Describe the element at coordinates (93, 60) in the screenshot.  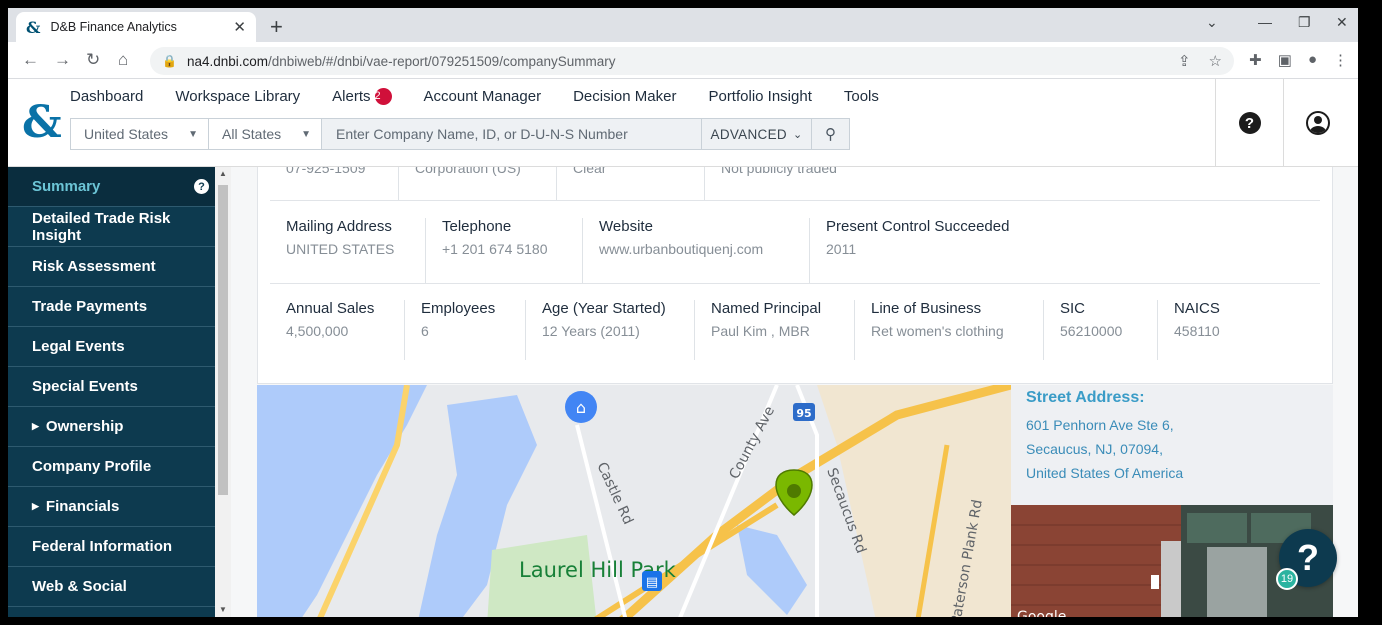
I see `reload-icon: ↻` at that location.